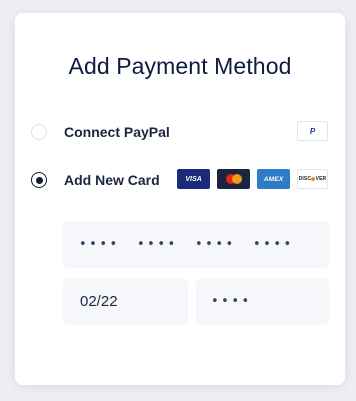 Image resolution: width=356 pixels, height=401 pixels. I want to click on option-label: Add New Card, so click(112, 180).